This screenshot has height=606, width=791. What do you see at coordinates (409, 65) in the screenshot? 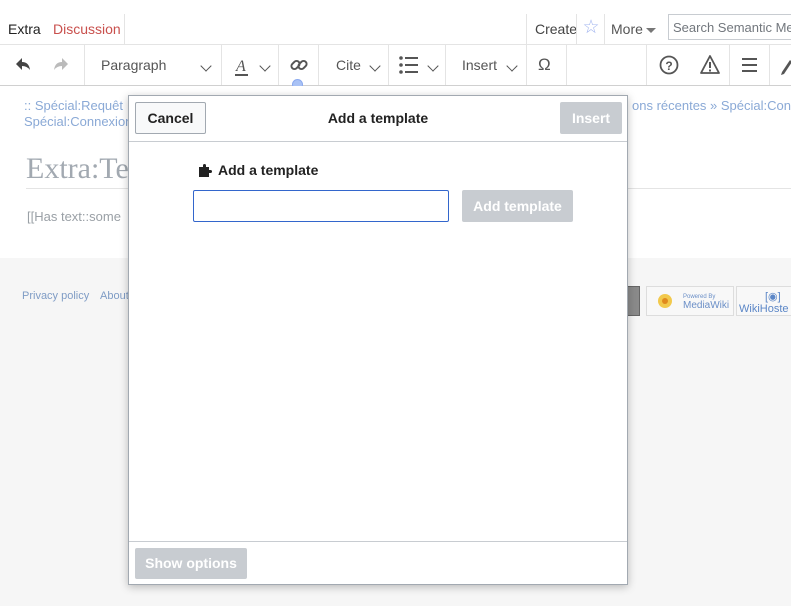
I see `bullet-list-icon` at bounding box center [409, 65].